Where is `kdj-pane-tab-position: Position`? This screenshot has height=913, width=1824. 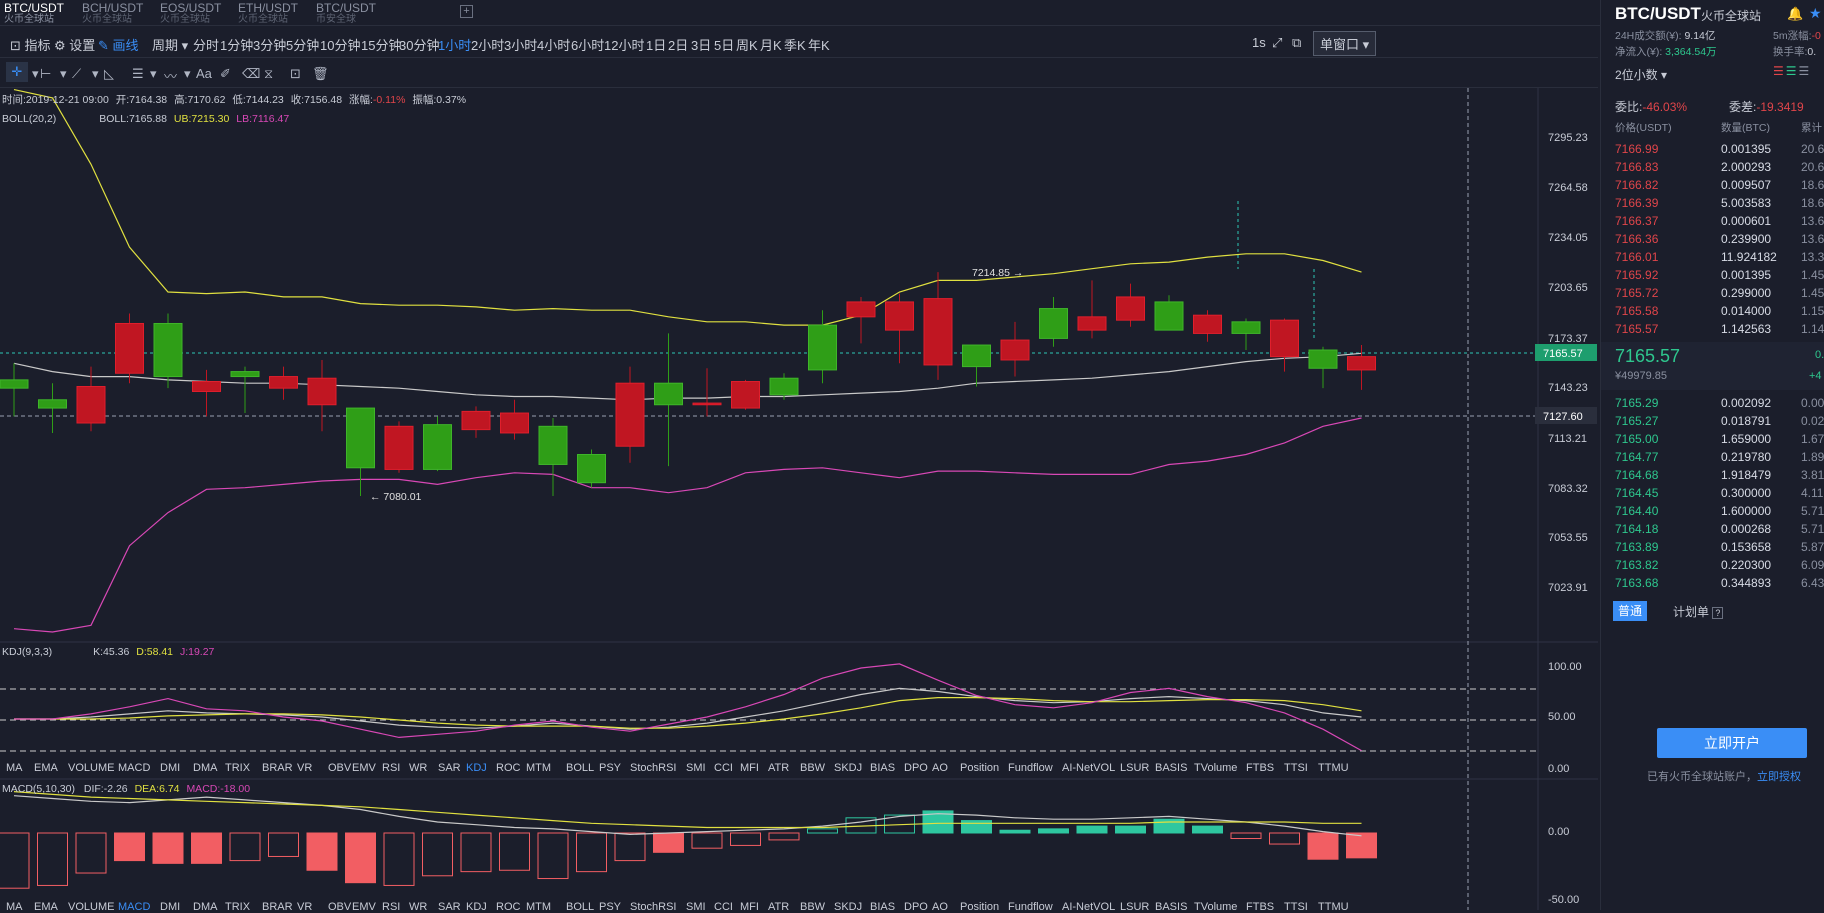 kdj-pane-tab-position: Position is located at coordinates (979, 768).